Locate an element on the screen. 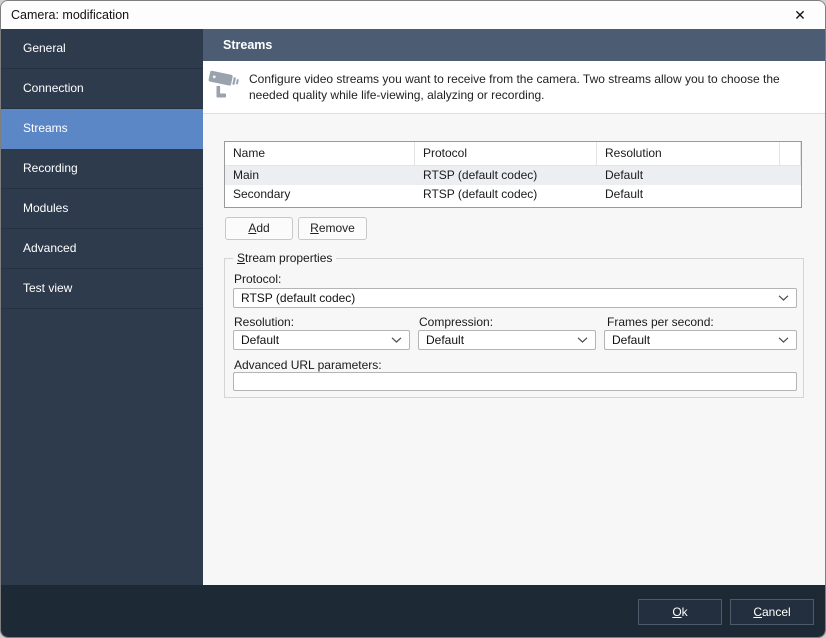  table-row-secondary: Secondary RTSP (default codec) Default is located at coordinates (513, 194).